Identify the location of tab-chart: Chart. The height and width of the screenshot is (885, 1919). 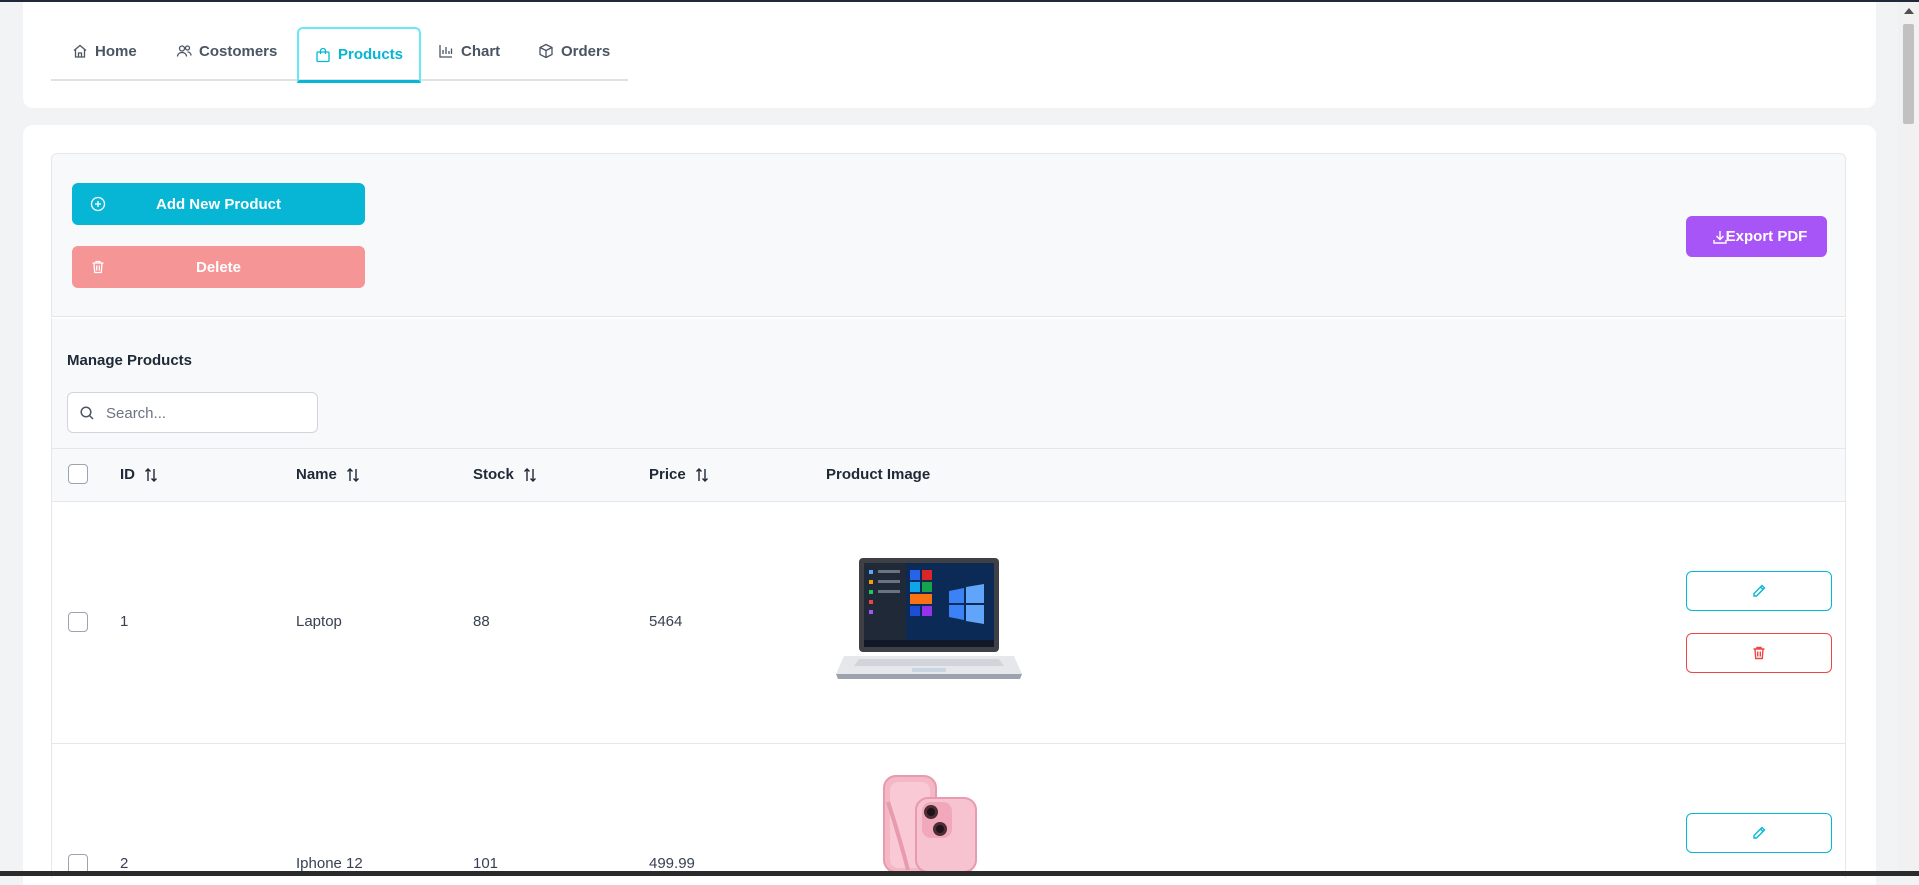
(469, 51).